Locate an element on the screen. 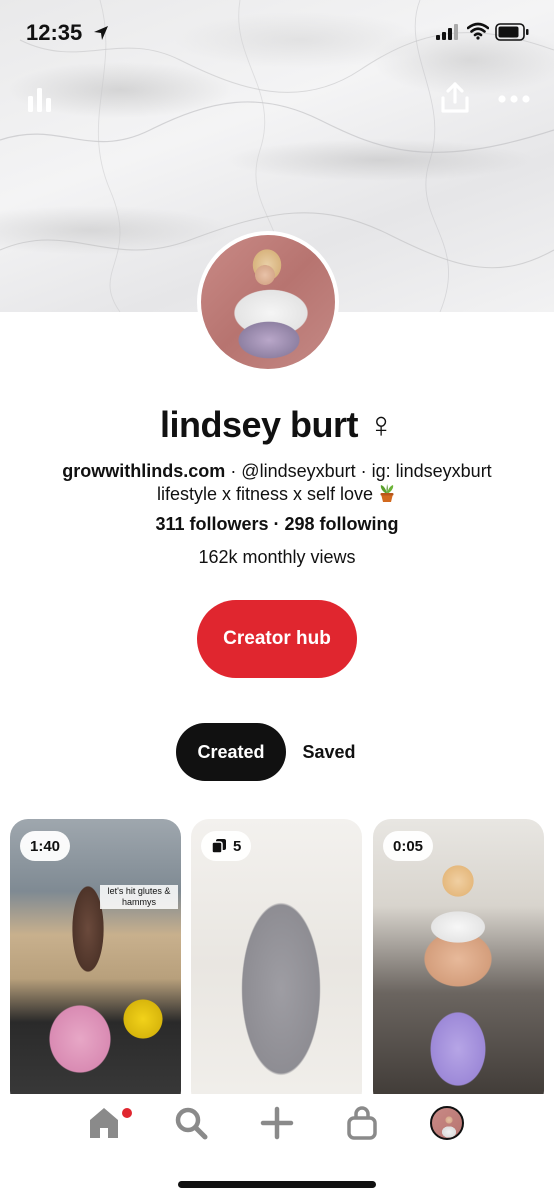 This screenshot has height=1200, width=554. profile-avatar is located at coordinates (268, 302).